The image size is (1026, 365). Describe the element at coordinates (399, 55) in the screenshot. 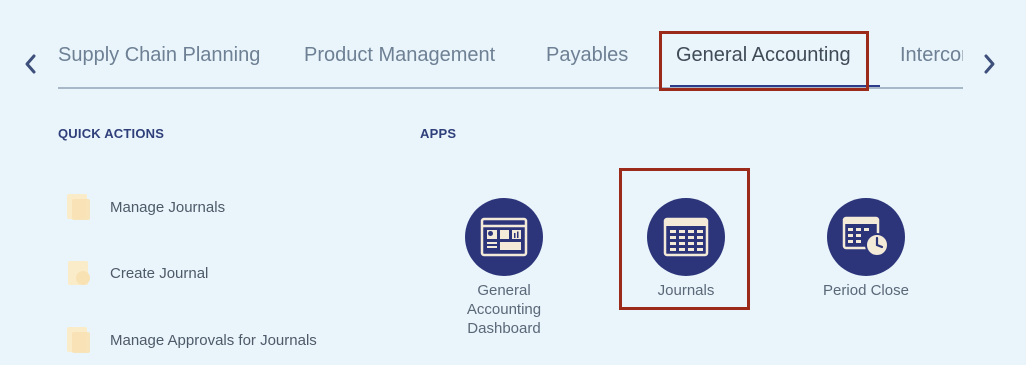

I see `tab-product-management: Product Management` at that location.